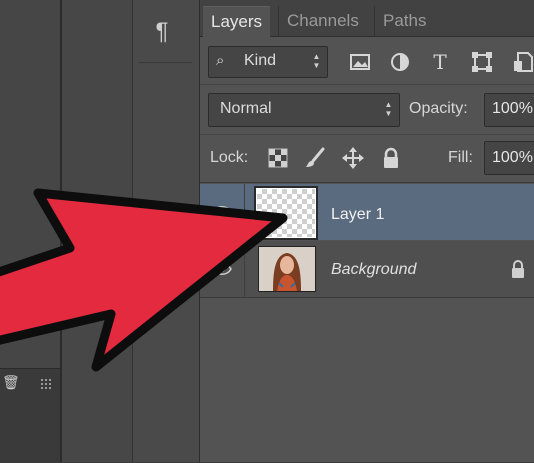  Describe the element at coordinates (11, 383) in the screenshot. I see `trash-icon: 🗑` at that location.